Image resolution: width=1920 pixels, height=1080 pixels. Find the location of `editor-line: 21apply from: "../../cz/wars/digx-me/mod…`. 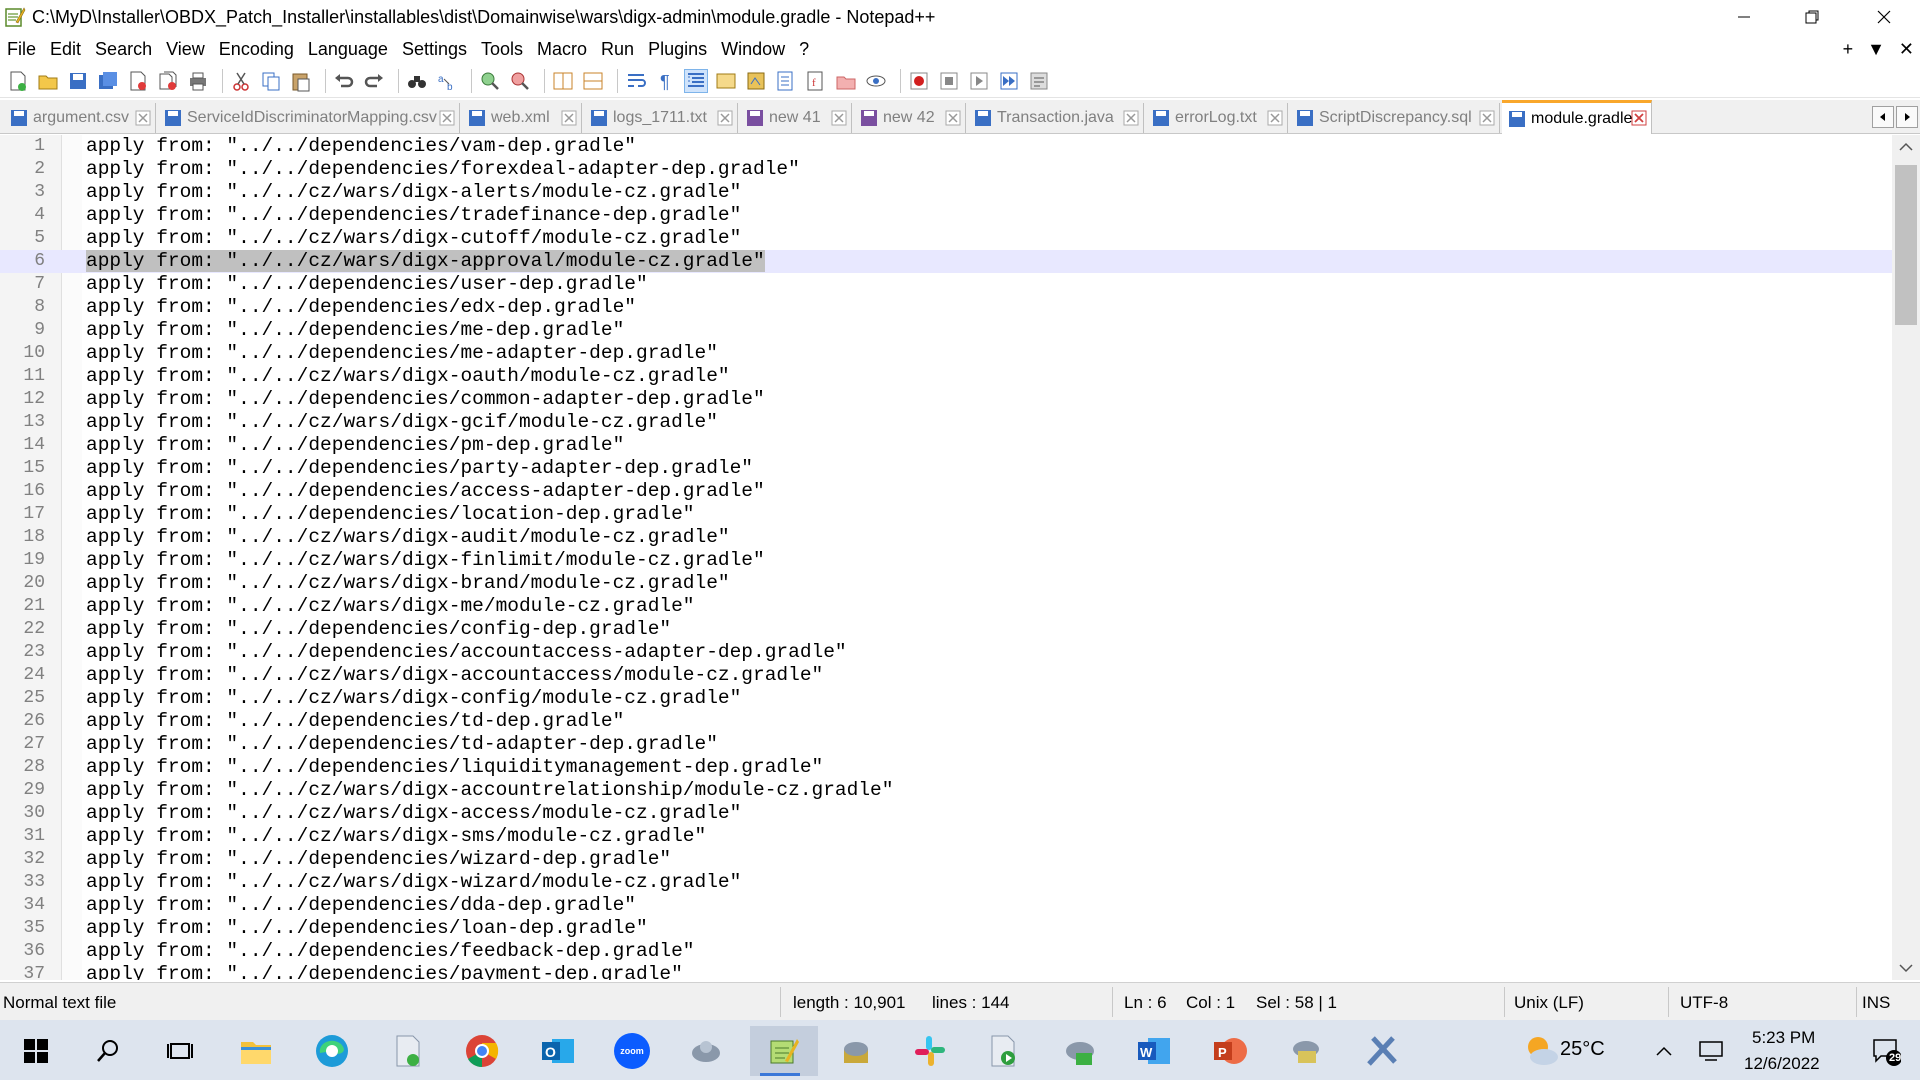

editor-line: 21apply from: "../../cz/wars/digx-me/mod… is located at coordinates (946, 606).